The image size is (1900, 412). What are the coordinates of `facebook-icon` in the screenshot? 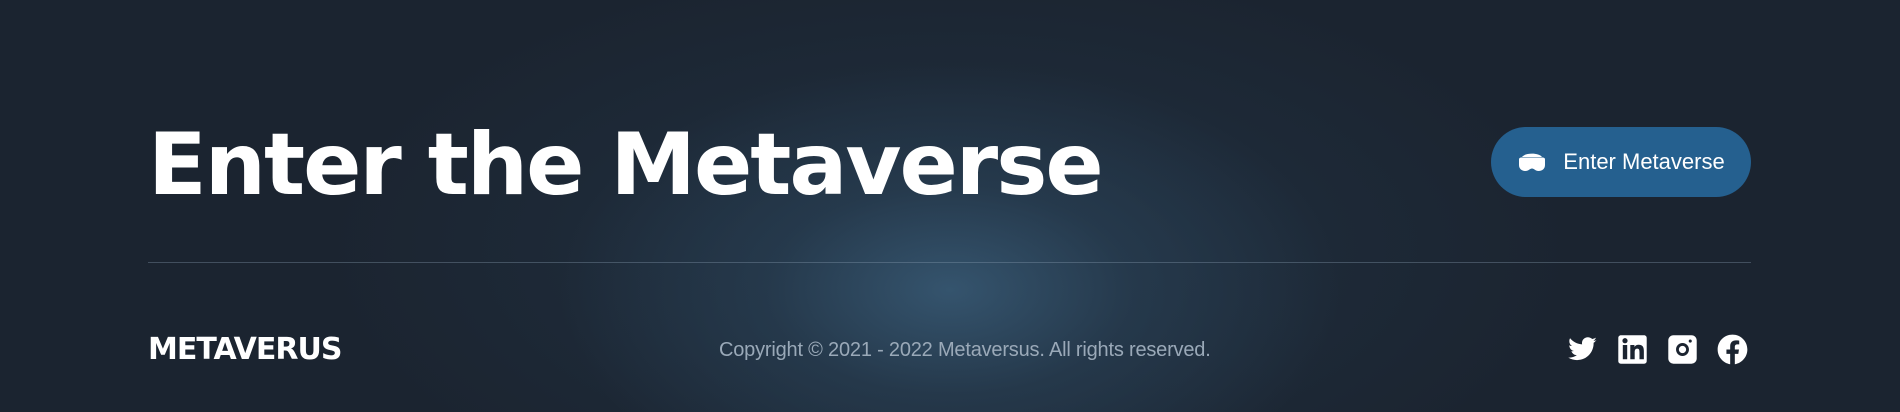 It's located at (1732, 349).